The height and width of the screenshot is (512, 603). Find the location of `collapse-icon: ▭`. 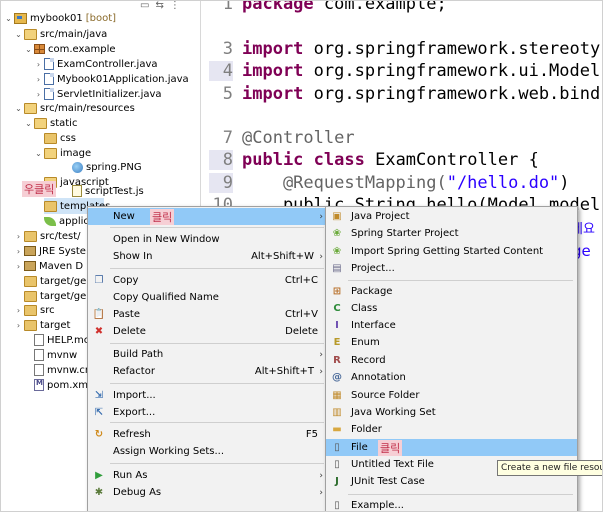

collapse-icon: ▭ is located at coordinates (144, 5).